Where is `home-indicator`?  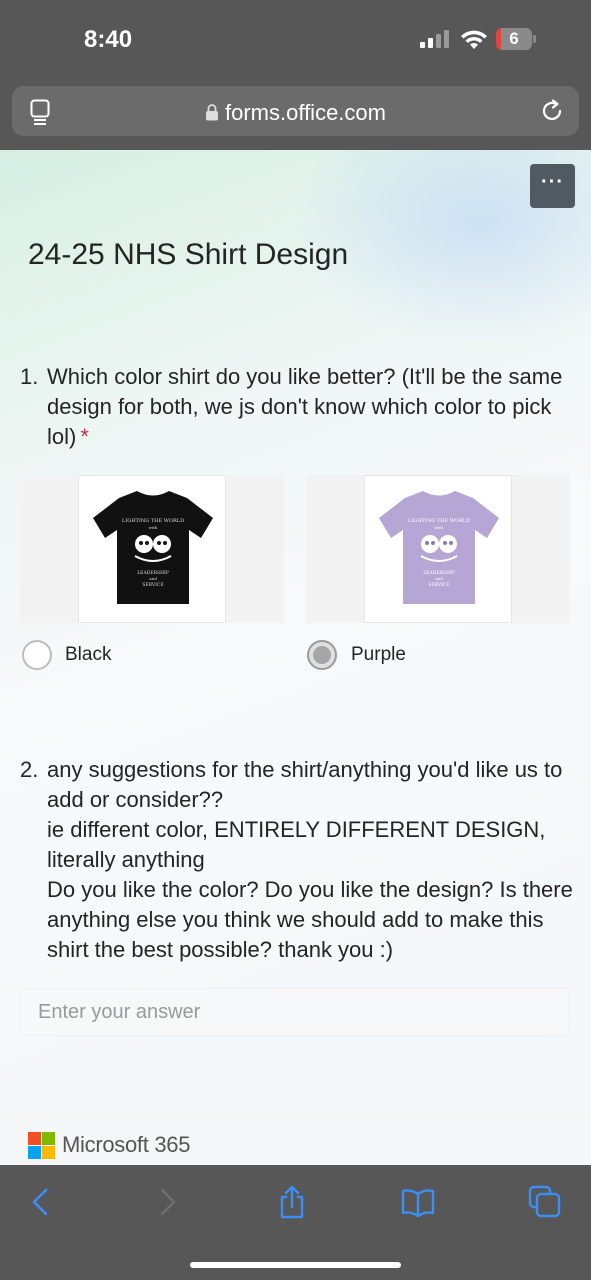
home-indicator is located at coordinates (295, 1265).